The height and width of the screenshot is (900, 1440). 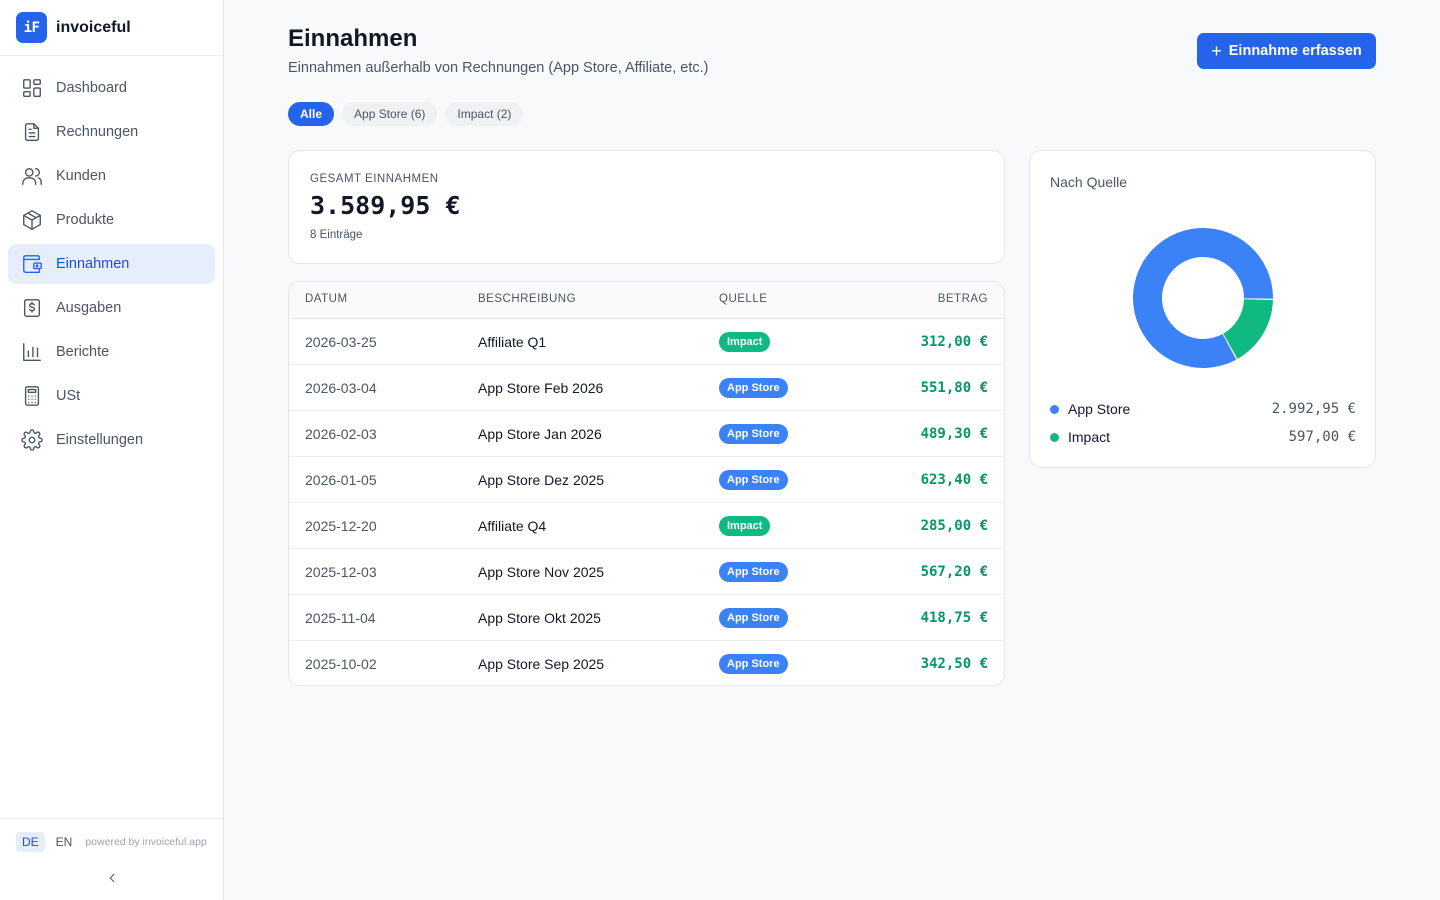 What do you see at coordinates (1203, 297) in the screenshot?
I see `donut-chart` at bounding box center [1203, 297].